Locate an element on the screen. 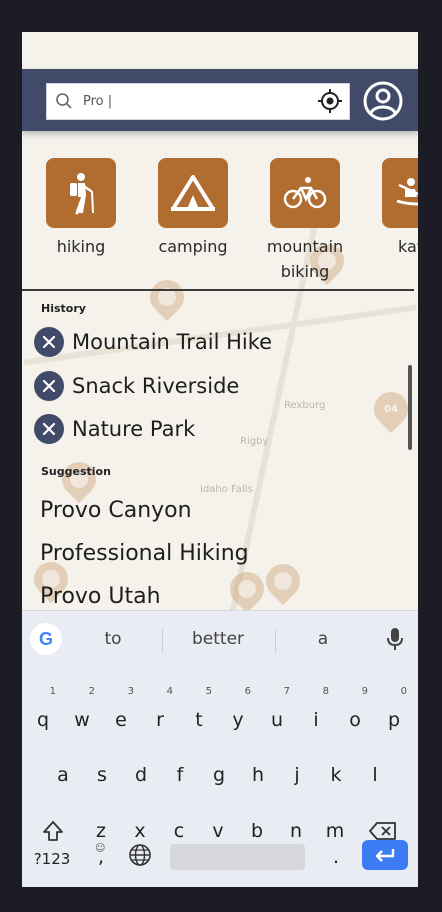 This screenshot has width=442, height=912. locate-icon is located at coordinates (330, 101).